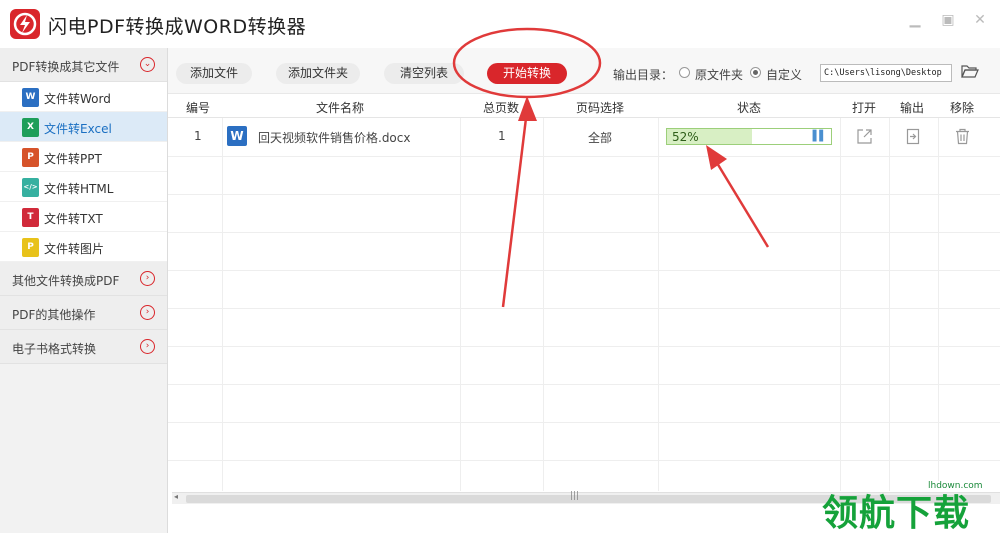  I want to click on category-pdf-other-ops: PDF的其他操作 ›, so click(83, 313).